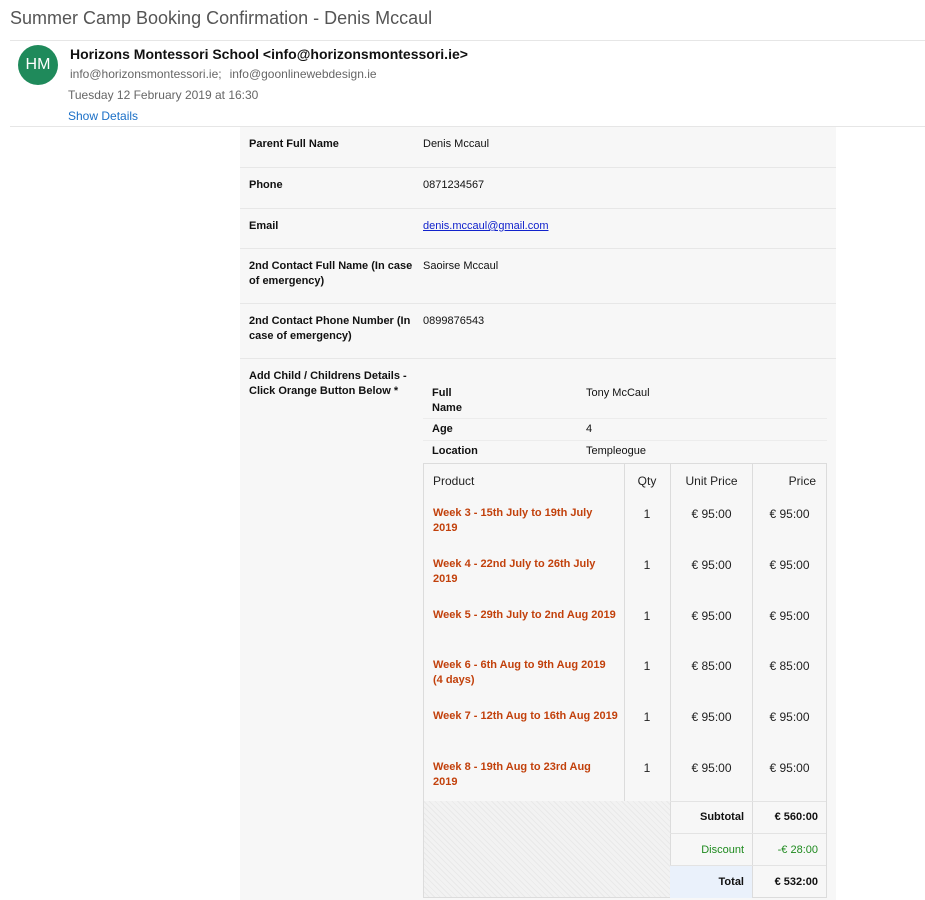  What do you see at coordinates (796, 817) in the screenshot?
I see `subtotal-value: € 560:00` at bounding box center [796, 817].